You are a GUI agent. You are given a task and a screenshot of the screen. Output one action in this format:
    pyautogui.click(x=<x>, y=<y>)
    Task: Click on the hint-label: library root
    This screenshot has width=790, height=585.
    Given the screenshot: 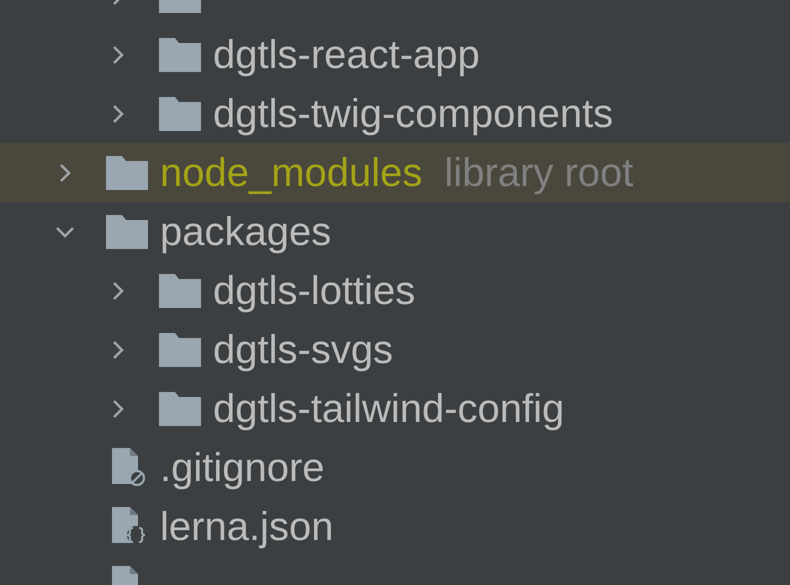 What is the action you would take?
    pyautogui.click(x=539, y=172)
    